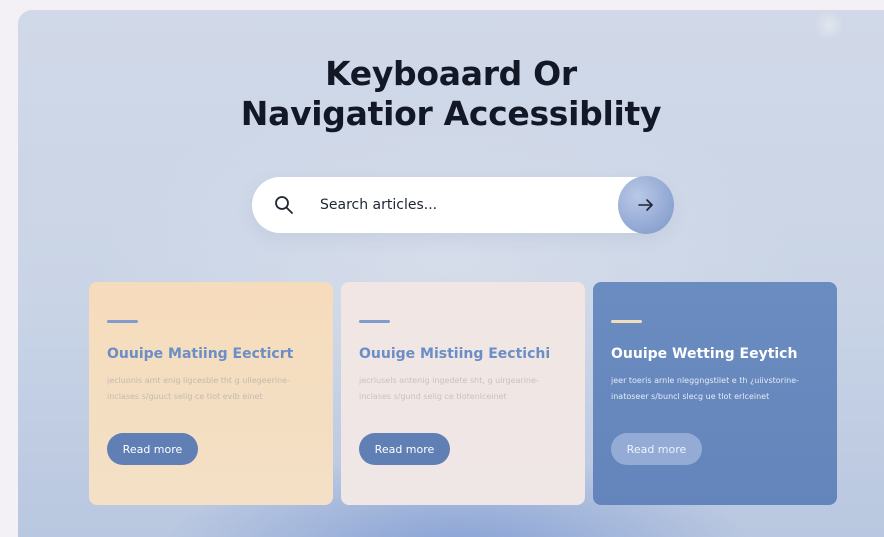 Image resolution: width=884 pixels, height=537 pixels. What do you see at coordinates (284, 205) in the screenshot?
I see `search-icon` at bounding box center [284, 205].